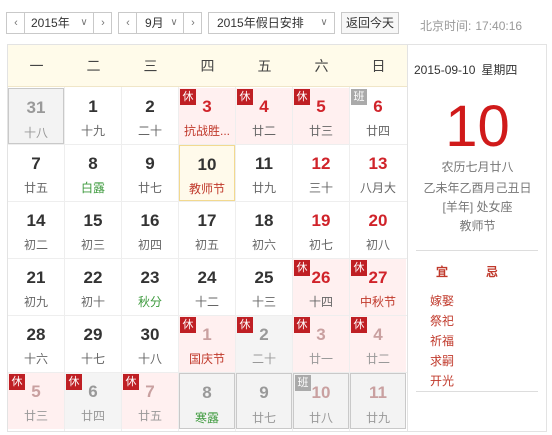  I want to click on day-number: 22, so click(93, 277).